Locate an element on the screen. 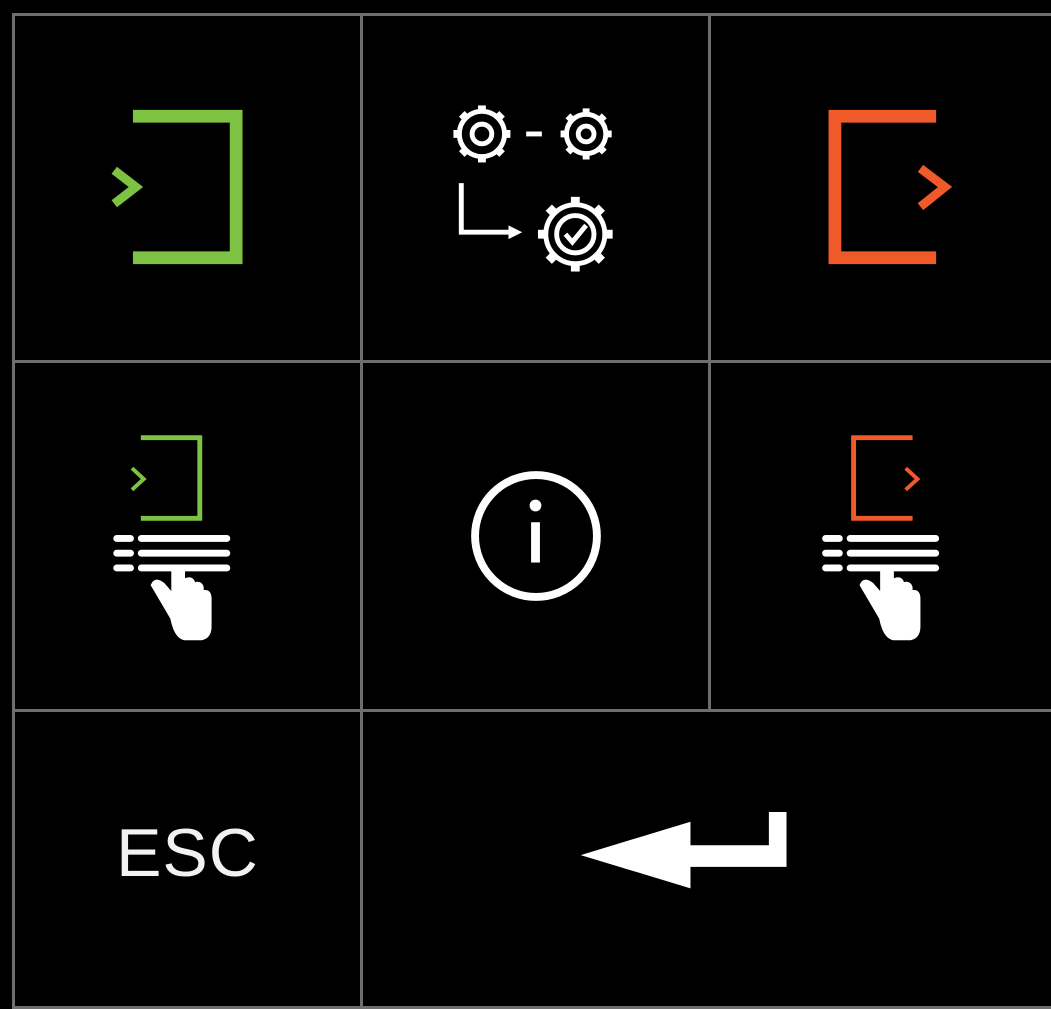  manual-login-key is located at coordinates (187, 536).